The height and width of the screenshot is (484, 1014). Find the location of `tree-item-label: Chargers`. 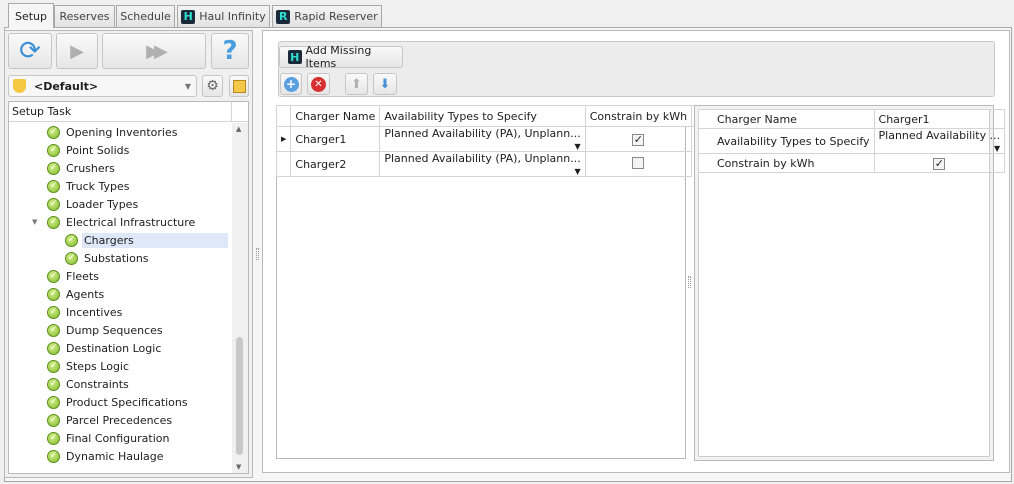

tree-item-label: Chargers is located at coordinates (155, 240).